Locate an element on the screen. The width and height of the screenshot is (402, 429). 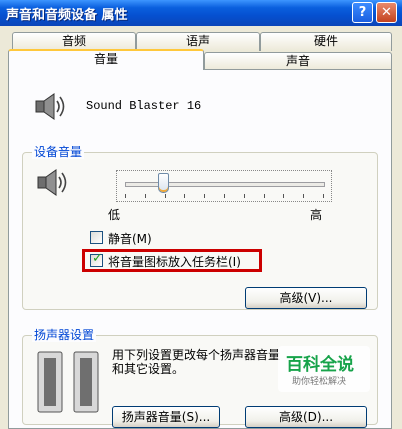
slider-low-label: 低 is located at coordinates (114, 215).